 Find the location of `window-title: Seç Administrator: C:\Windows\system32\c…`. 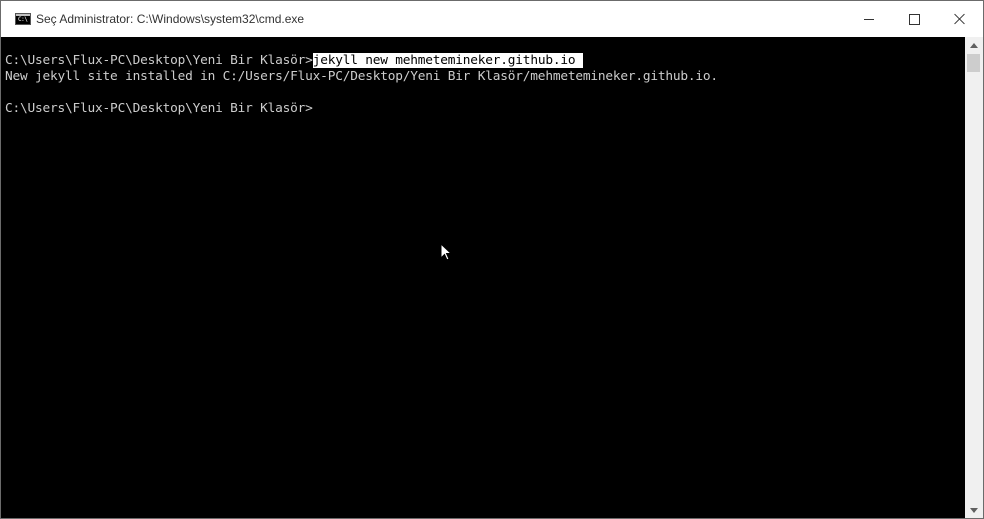

window-title: Seç Administrator: C:\Windows\system32\c… is located at coordinates (170, 19).